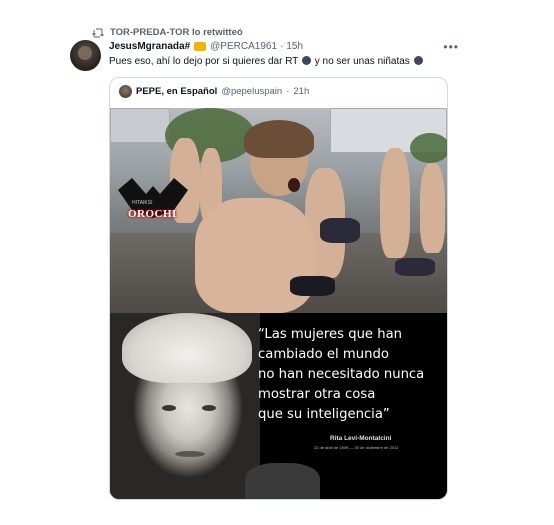 This screenshot has width=554, height=525. I want to click on retweet-context: TOR-PREDA-TOR lo retwitteó, so click(167, 32).